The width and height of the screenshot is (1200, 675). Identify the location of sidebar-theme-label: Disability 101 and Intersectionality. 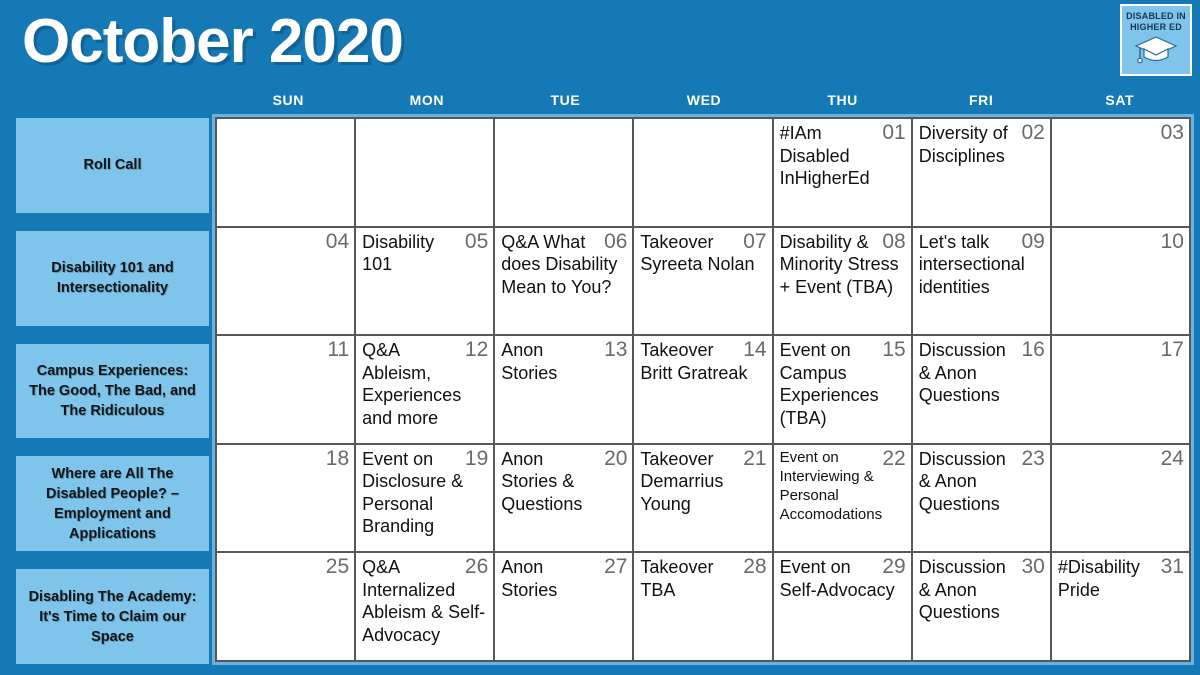
(112, 278).